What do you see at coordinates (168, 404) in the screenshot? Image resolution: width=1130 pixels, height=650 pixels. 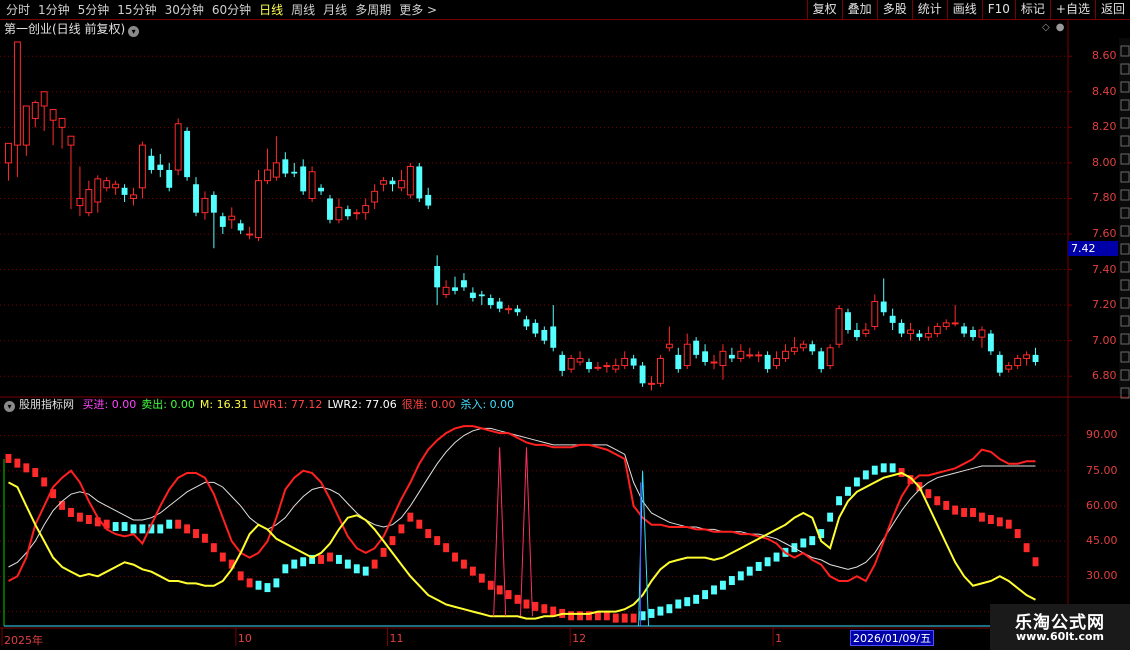 I see `indicator-value-1: 卖出: 0.00` at bounding box center [168, 404].